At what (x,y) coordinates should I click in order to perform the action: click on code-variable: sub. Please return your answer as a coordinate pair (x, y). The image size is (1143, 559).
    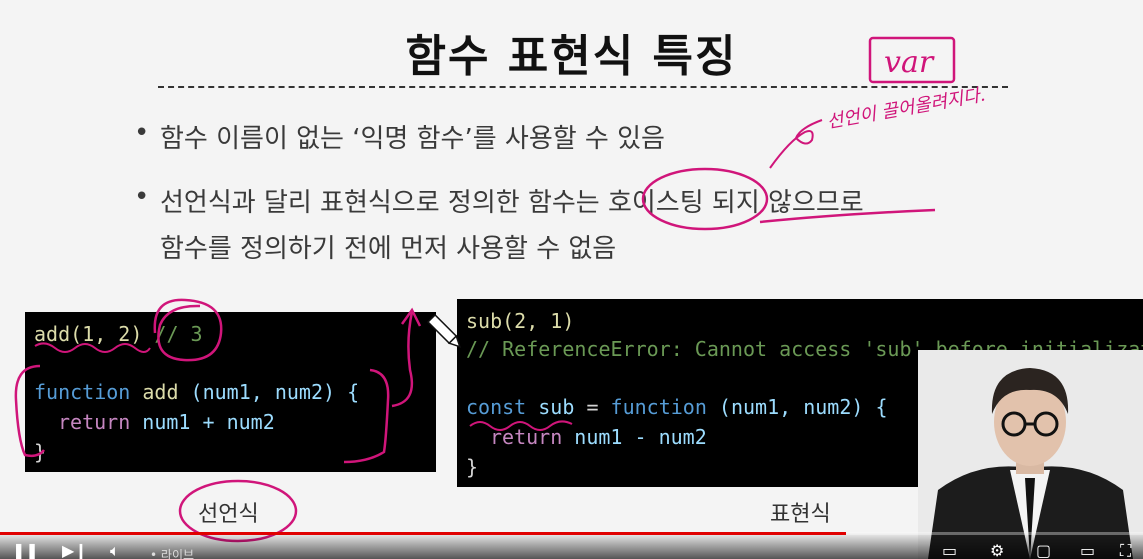
    Looking at the image, I should click on (556, 407).